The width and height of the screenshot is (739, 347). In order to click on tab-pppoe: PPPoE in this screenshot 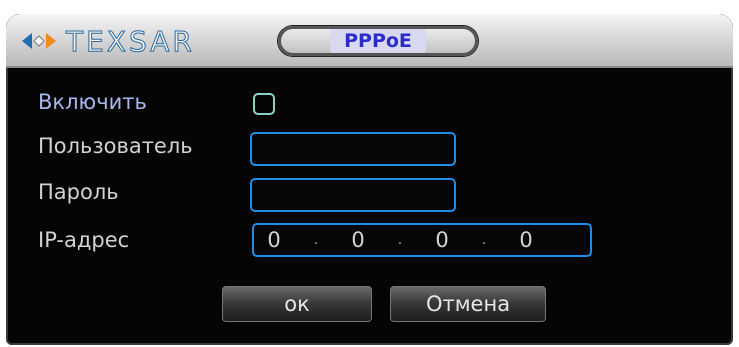, I will do `click(378, 41)`.